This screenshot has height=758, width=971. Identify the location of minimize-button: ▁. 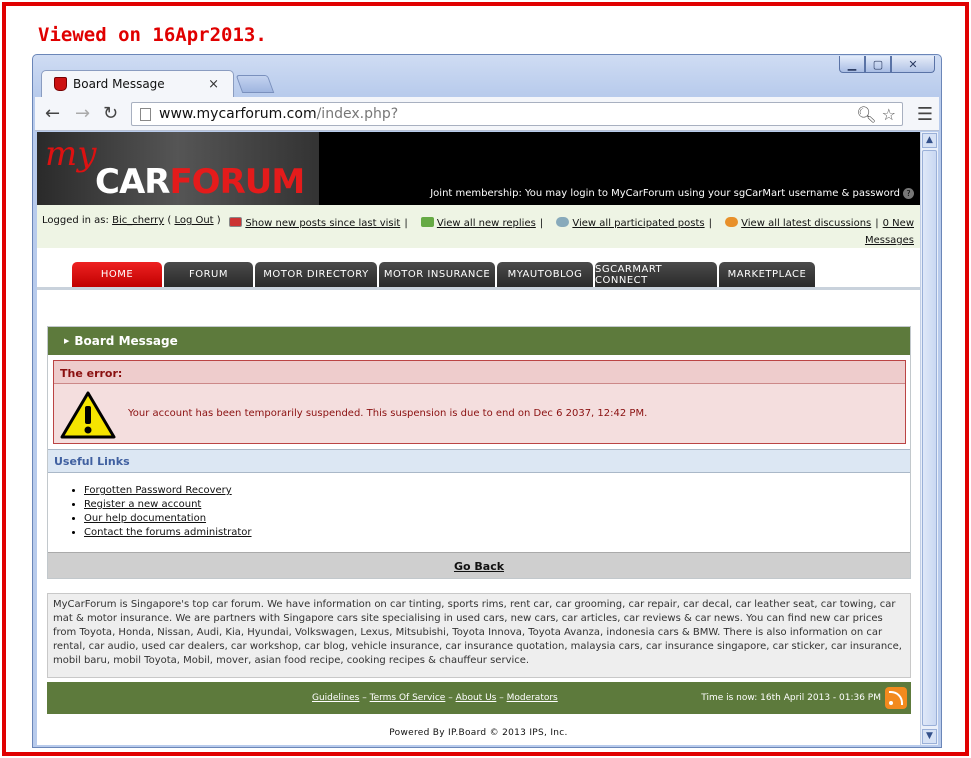
(852, 64).